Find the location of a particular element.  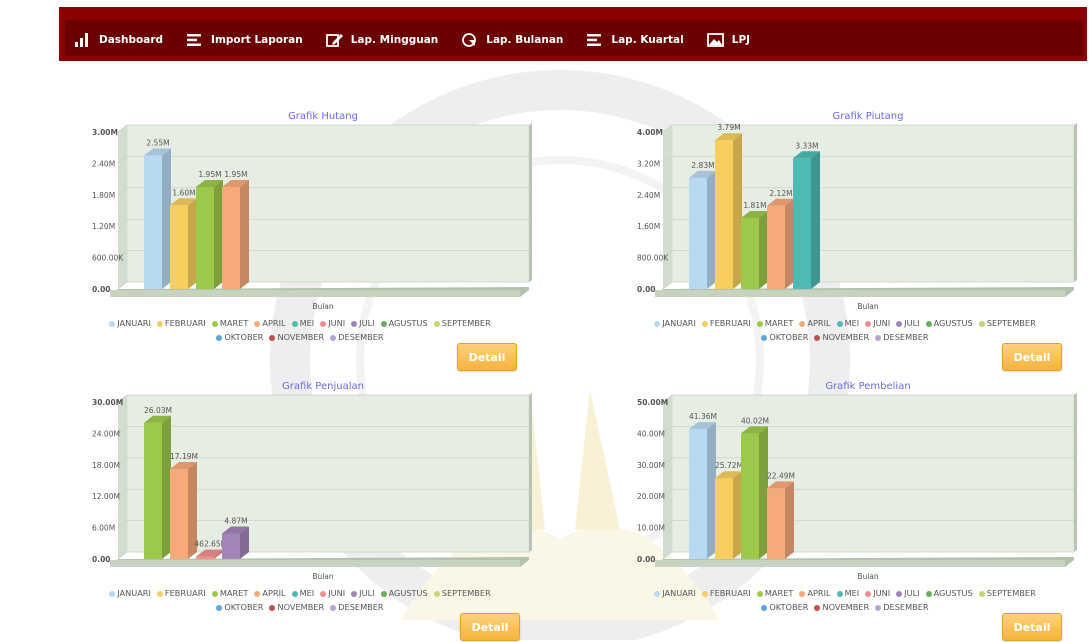

nav-item-lap-mingguan: Lap. Mingguan is located at coordinates (382, 40).